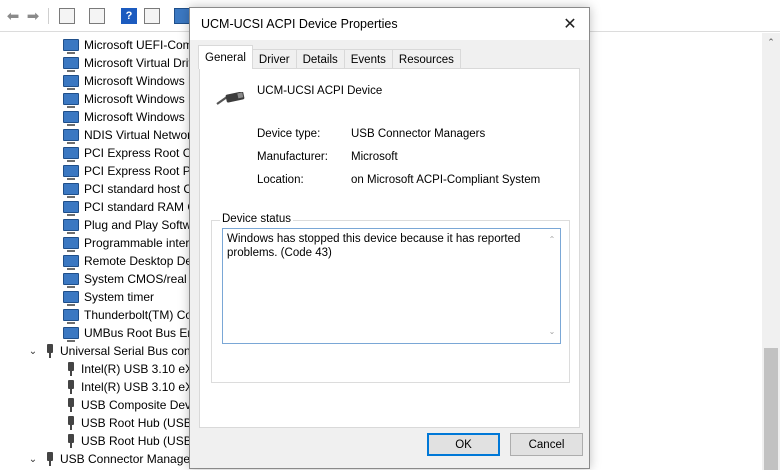  I want to click on usb-cable-icon, so click(230, 98).